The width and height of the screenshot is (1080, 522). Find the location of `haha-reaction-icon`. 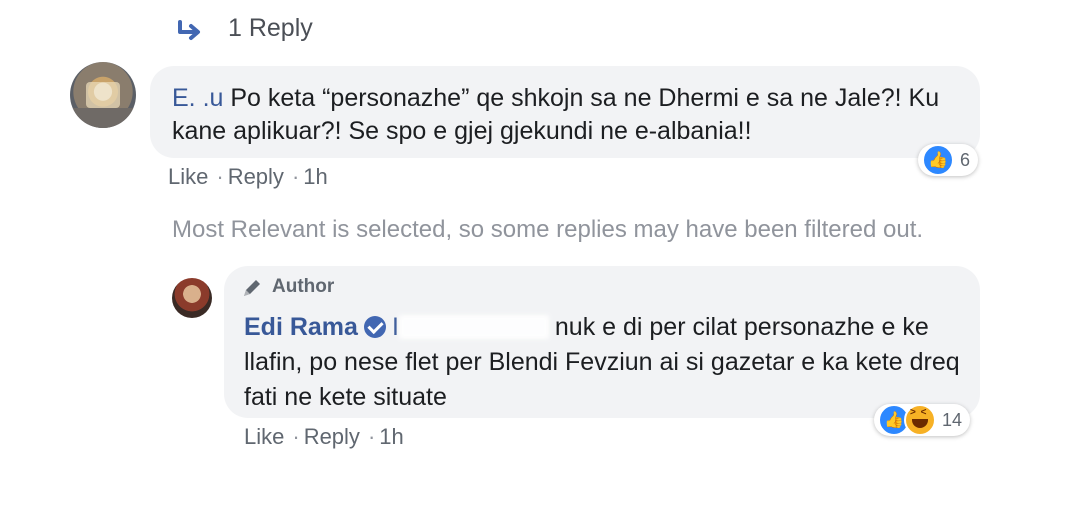

haha-reaction-icon is located at coordinates (920, 420).